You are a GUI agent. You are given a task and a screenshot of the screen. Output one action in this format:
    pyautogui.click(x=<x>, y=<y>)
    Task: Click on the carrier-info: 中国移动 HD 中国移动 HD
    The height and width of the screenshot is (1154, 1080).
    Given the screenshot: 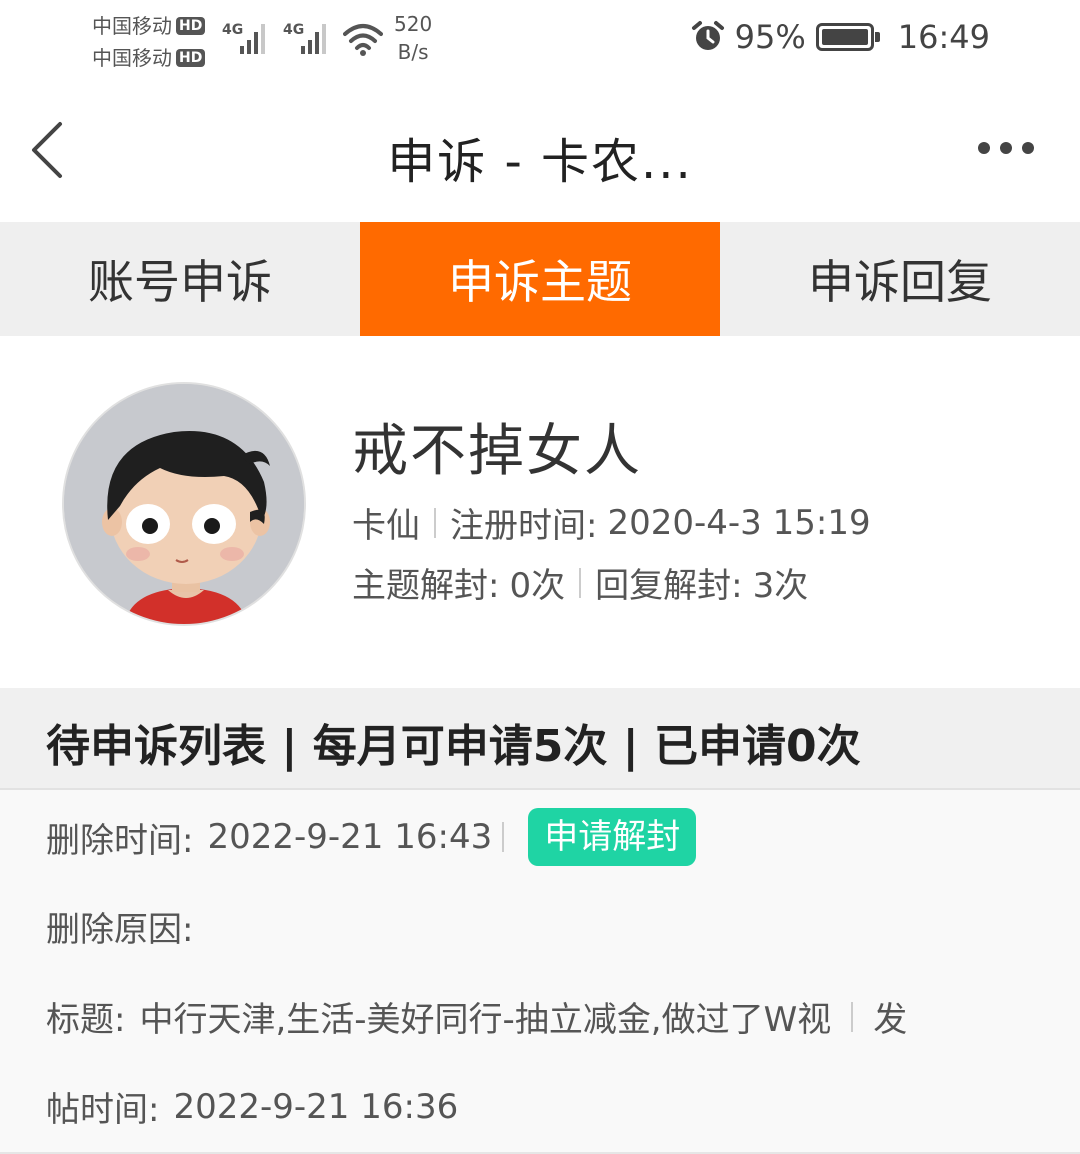 What is the action you would take?
    pyautogui.click(x=149, y=42)
    